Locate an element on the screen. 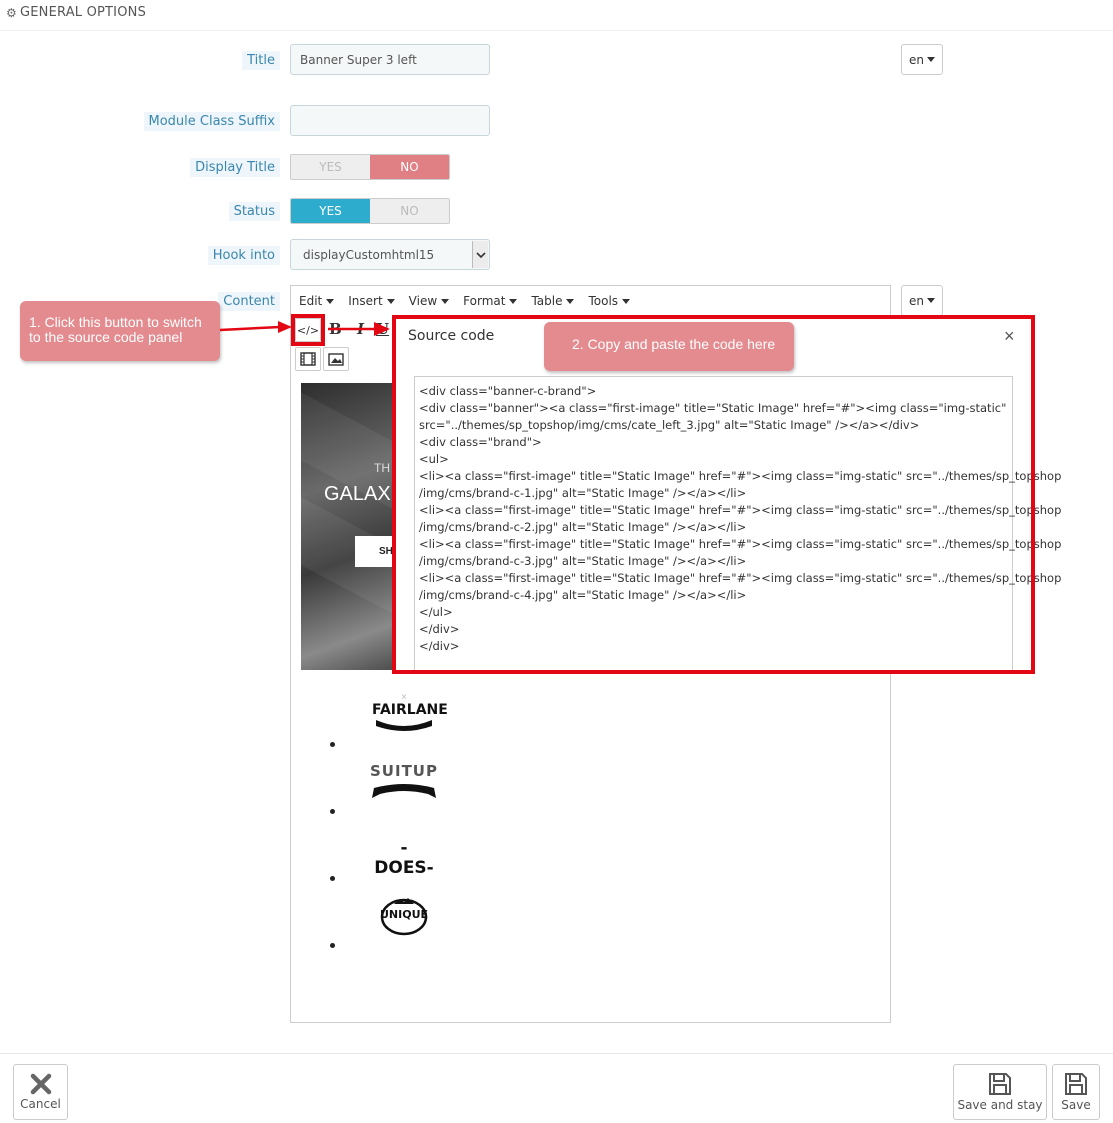 Image resolution: width=1113 pixels, height=1123 pixels. unique-logo: UNIQUE is located at coordinates (404, 916).